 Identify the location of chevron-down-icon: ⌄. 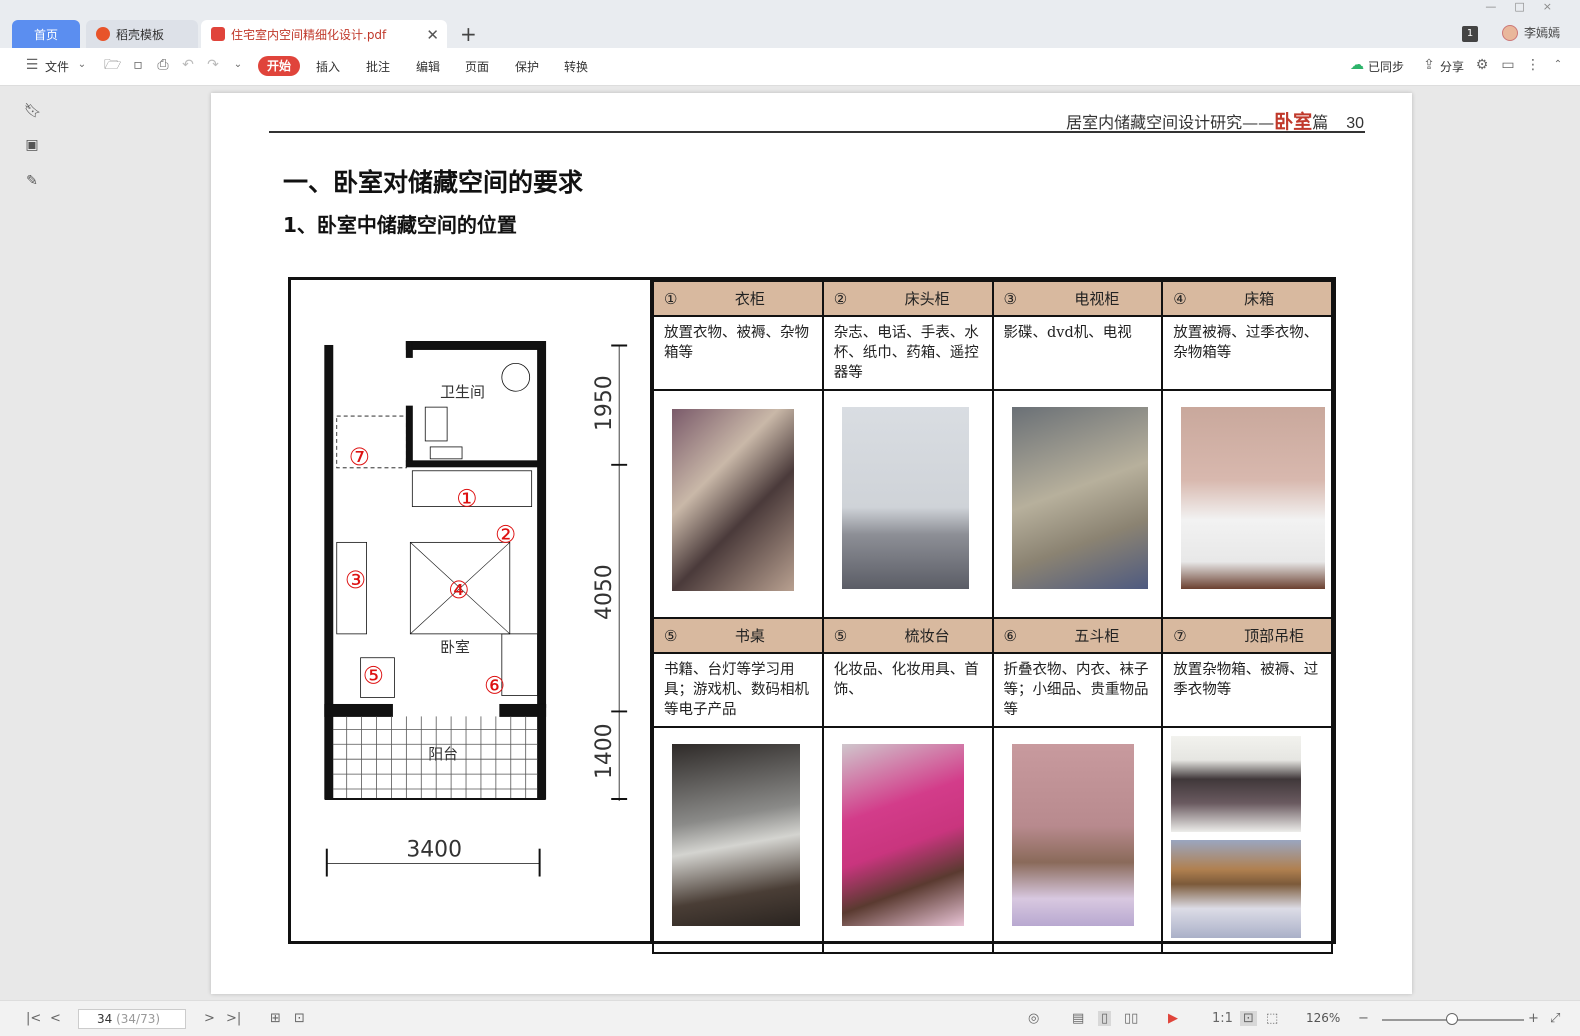
(82, 65).